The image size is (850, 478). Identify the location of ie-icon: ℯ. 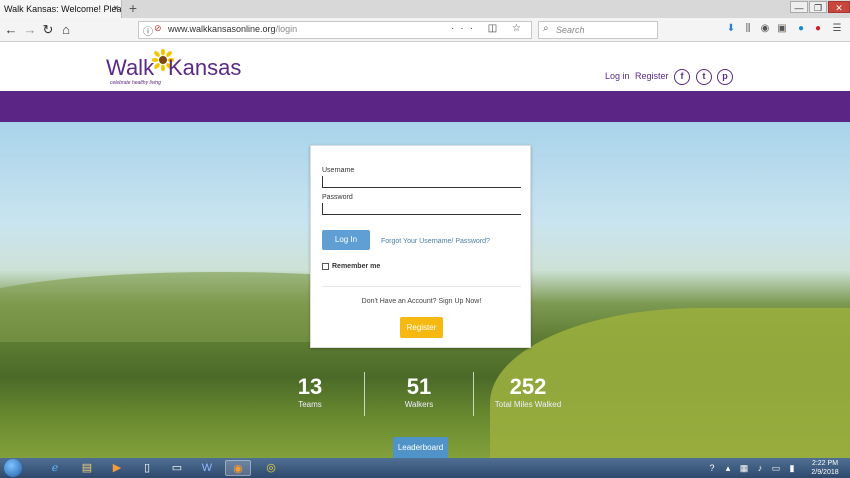
(55, 468).